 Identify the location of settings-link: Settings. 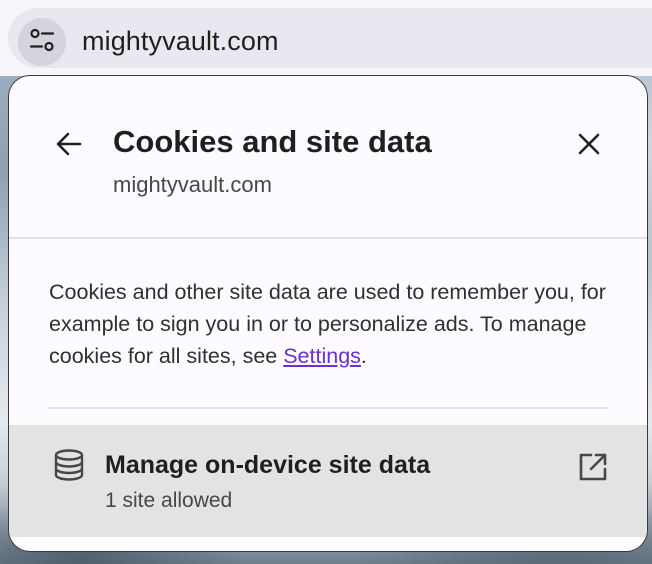
(322, 356).